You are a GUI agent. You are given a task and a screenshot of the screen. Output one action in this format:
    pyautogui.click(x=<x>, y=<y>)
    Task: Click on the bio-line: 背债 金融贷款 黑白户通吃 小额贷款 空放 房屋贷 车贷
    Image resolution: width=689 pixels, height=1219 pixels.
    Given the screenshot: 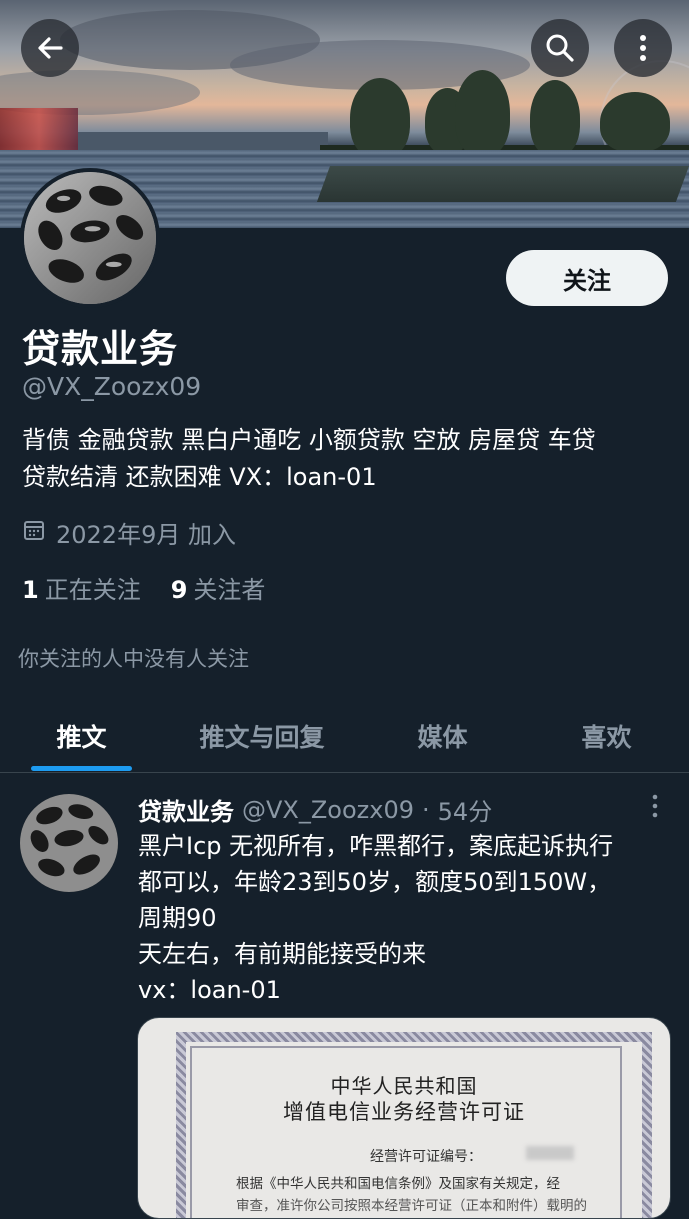 What is the action you would take?
    pyautogui.click(x=309, y=440)
    